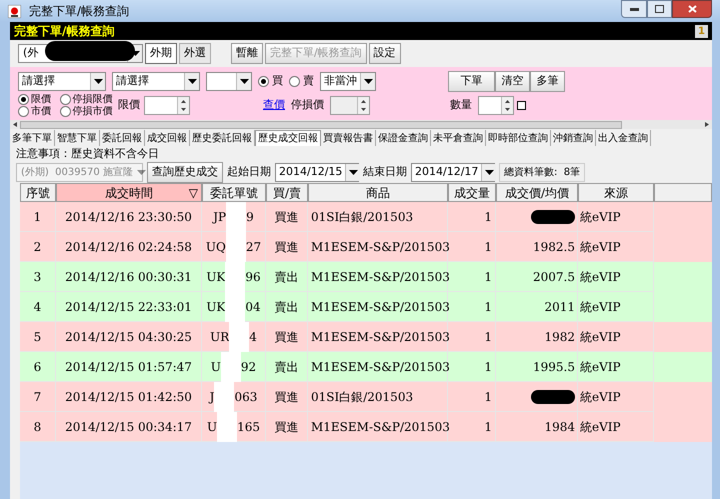 This screenshot has width=720, height=499. What do you see at coordinates (254, 247) in the screenshot?
I see `table-cell-text: 27` at bounding box center [254, 247].